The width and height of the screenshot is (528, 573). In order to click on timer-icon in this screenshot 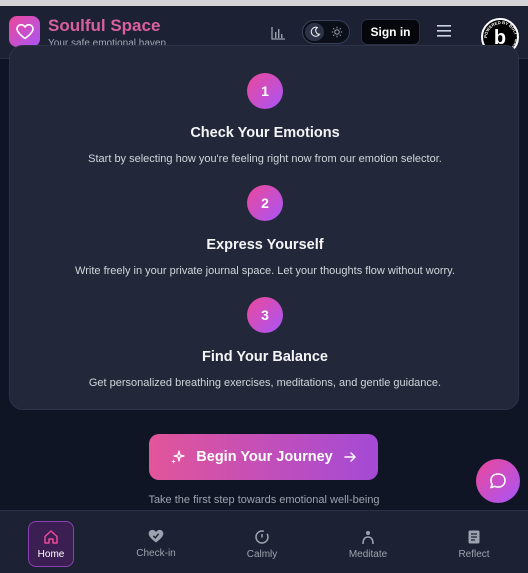, I will do `click(262, 536)`.